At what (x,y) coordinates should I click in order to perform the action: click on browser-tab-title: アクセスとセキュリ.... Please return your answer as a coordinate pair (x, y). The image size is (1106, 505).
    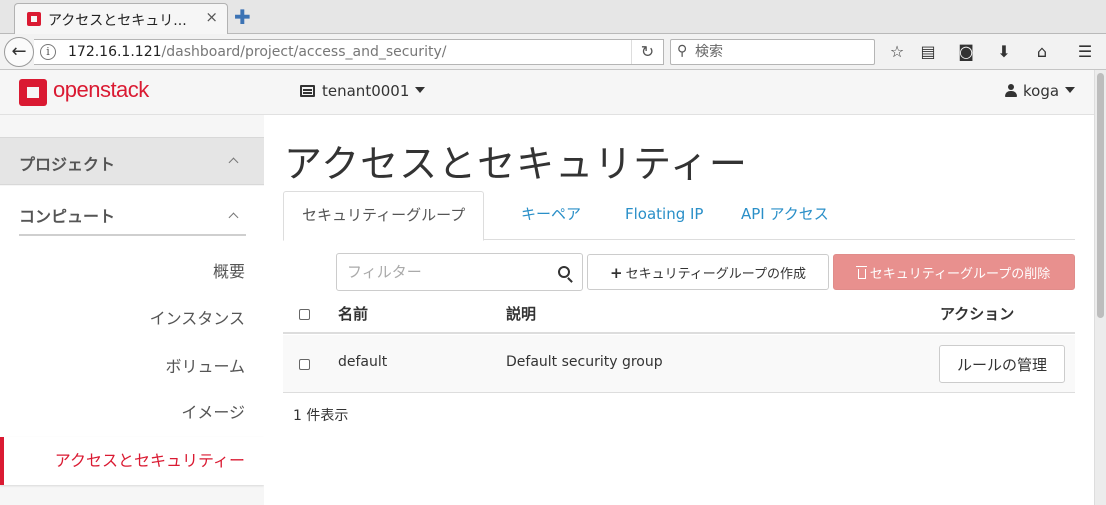
    Looking at the image, I should click on (117, 21).